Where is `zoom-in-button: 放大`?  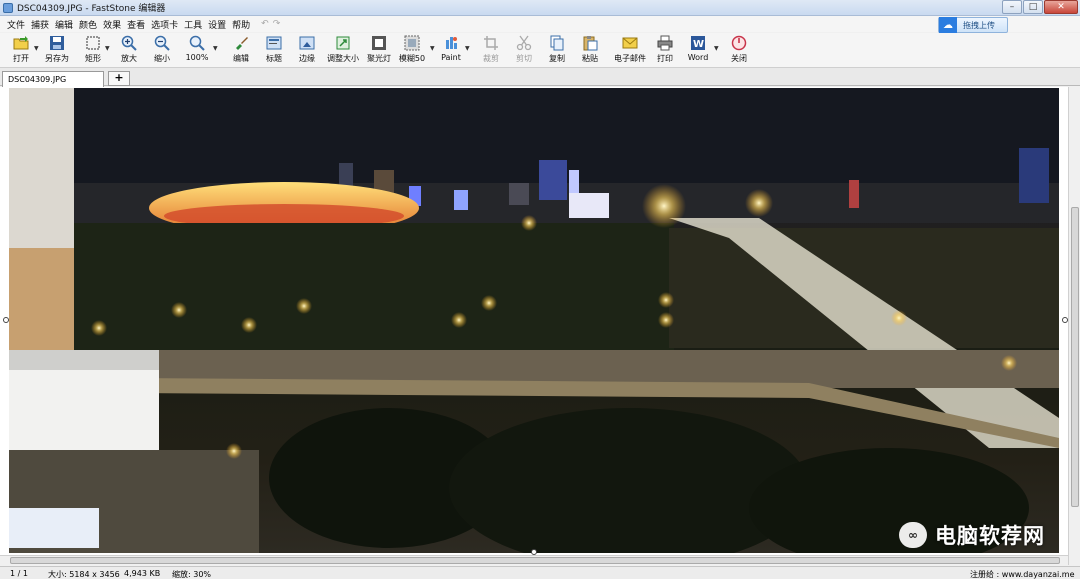 zoom-in-button: 放大 is located at coordinates (129, 50).